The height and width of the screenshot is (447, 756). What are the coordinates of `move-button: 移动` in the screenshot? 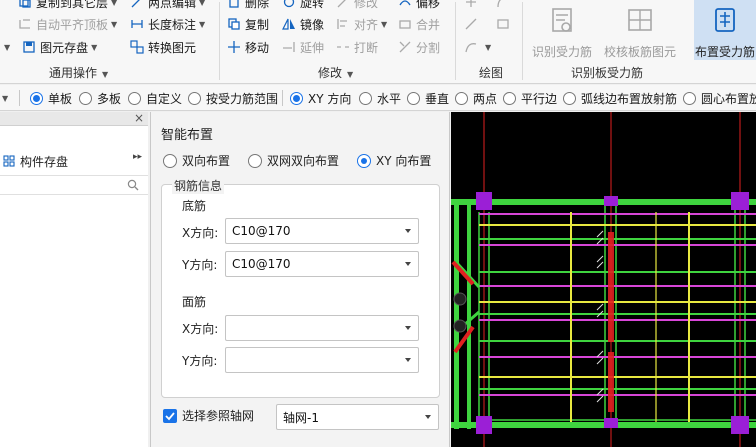 It's located at (248, 47).